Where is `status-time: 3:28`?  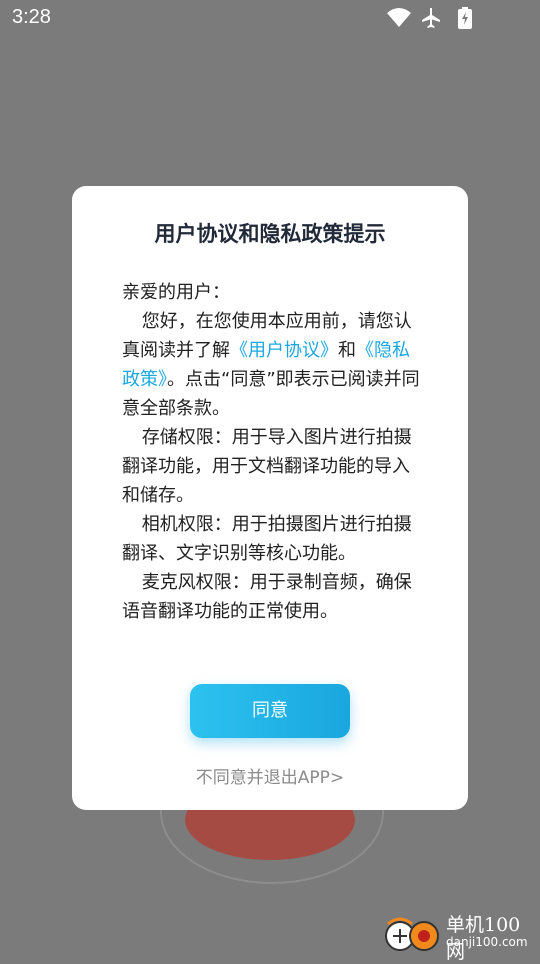 status-time: 3:28 is located at coordinates (31, 17).